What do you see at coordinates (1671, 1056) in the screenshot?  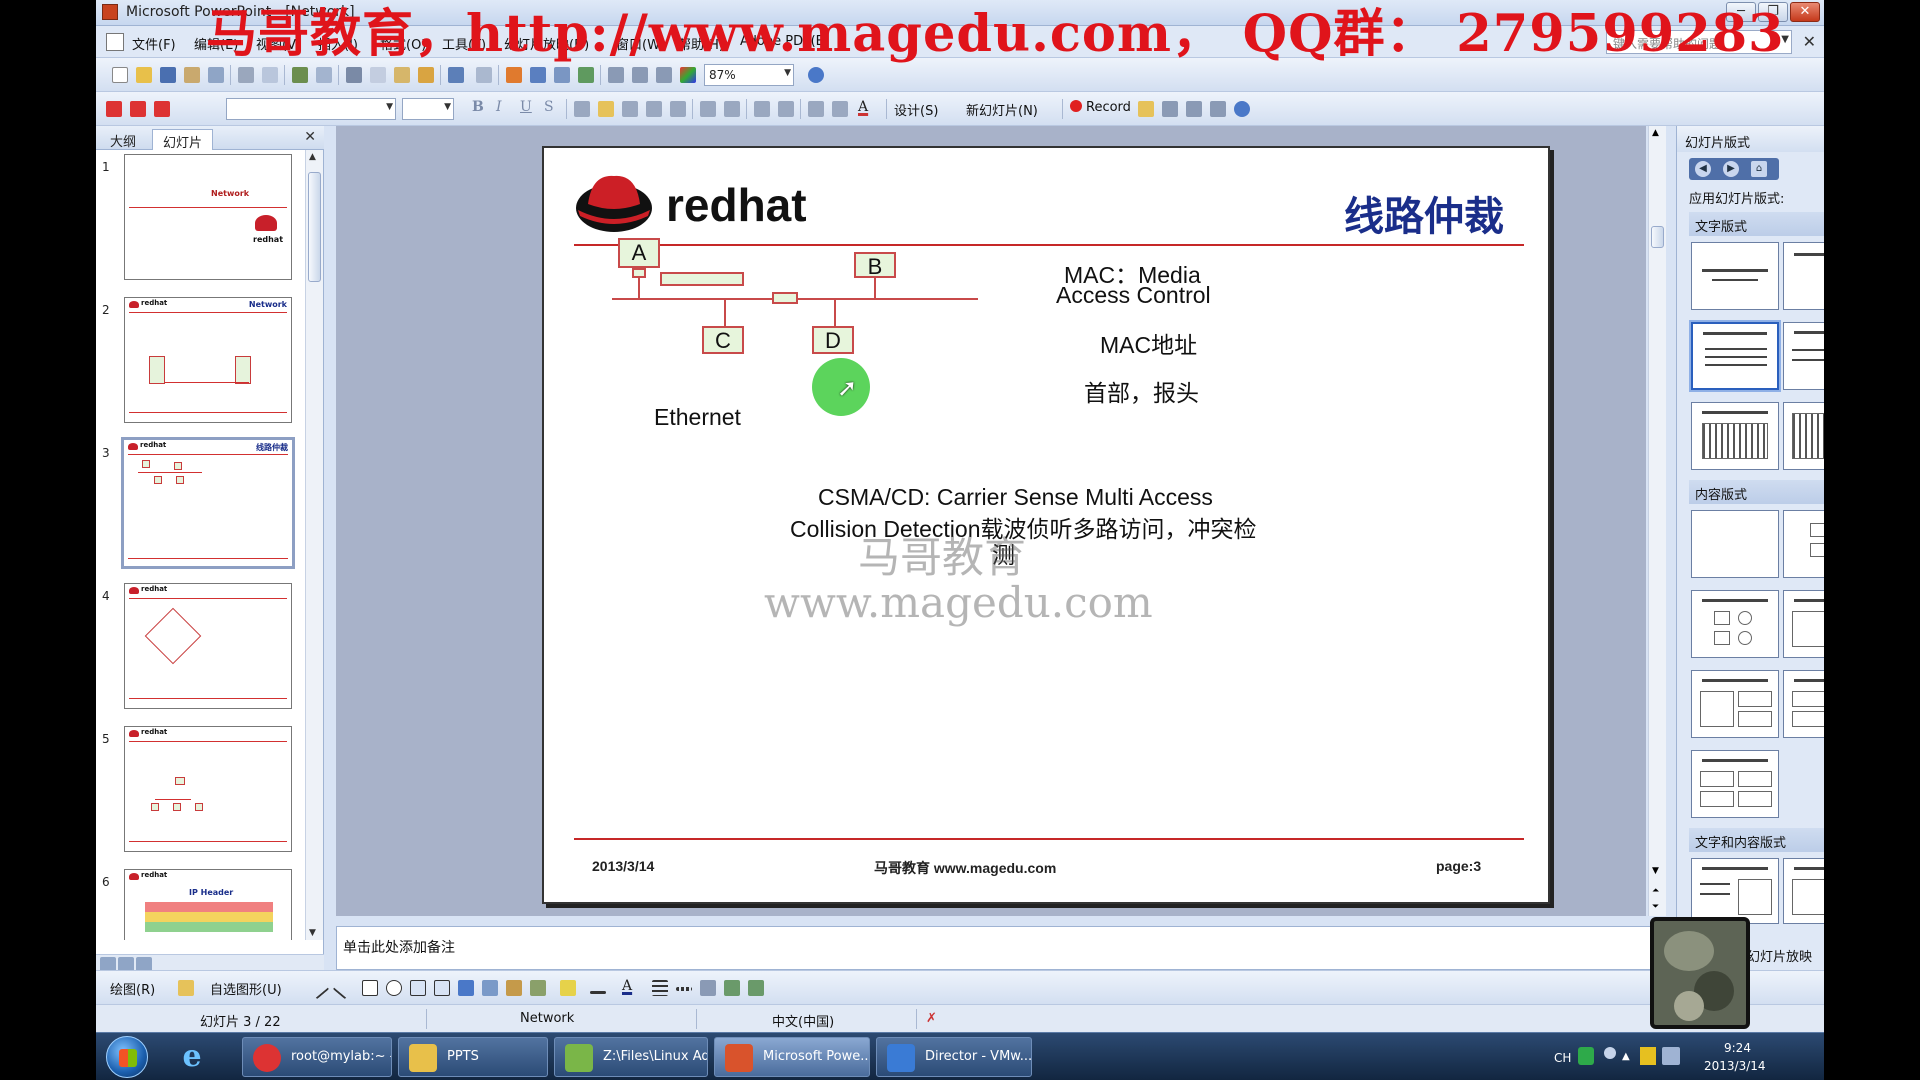 I see `network-icon` at bounding box center [1671, 1056].